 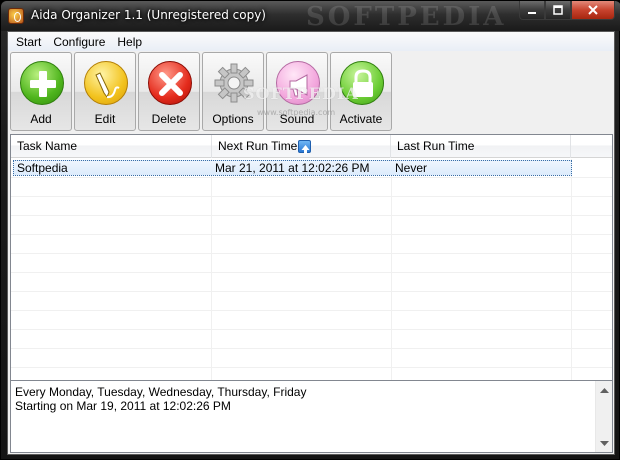 What do you see at coordinates (169, 119) in the screenshot?
I see `delete-button-label: Delete` at bounding box center [169, 119].